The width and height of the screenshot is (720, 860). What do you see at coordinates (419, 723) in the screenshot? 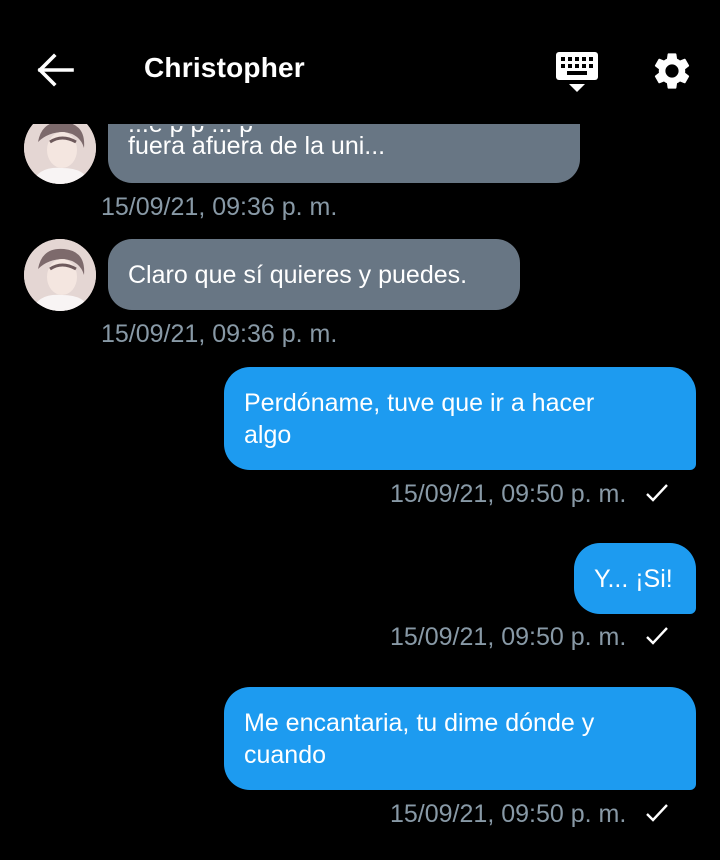
I see `message-text-line: Me encantaria, tu dime dónde y` at bounding box center [419, 723].